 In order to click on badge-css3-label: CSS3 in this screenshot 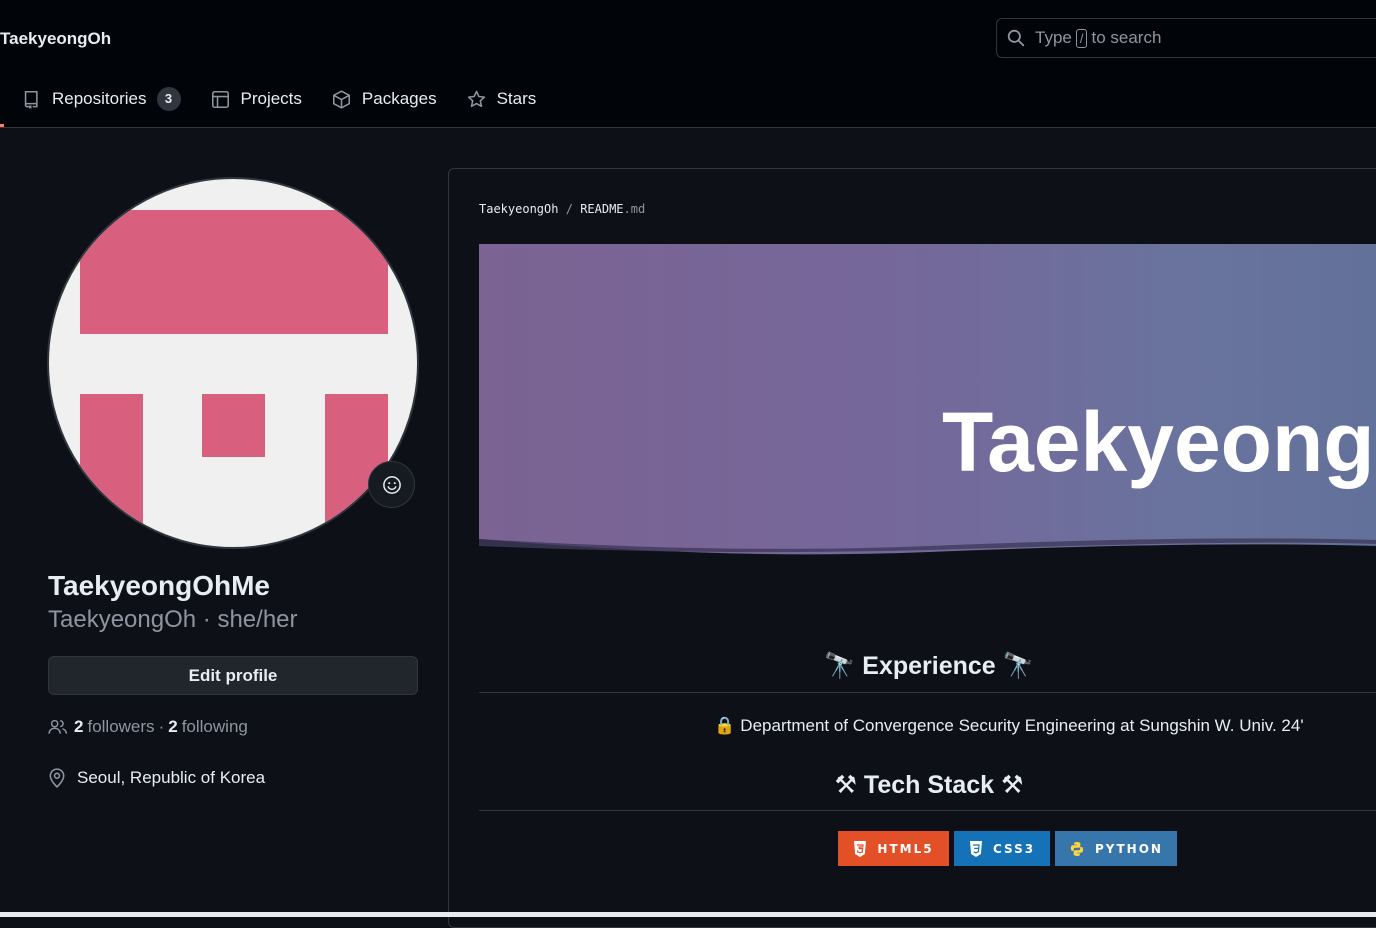, I will do `click(1014, 848)`.